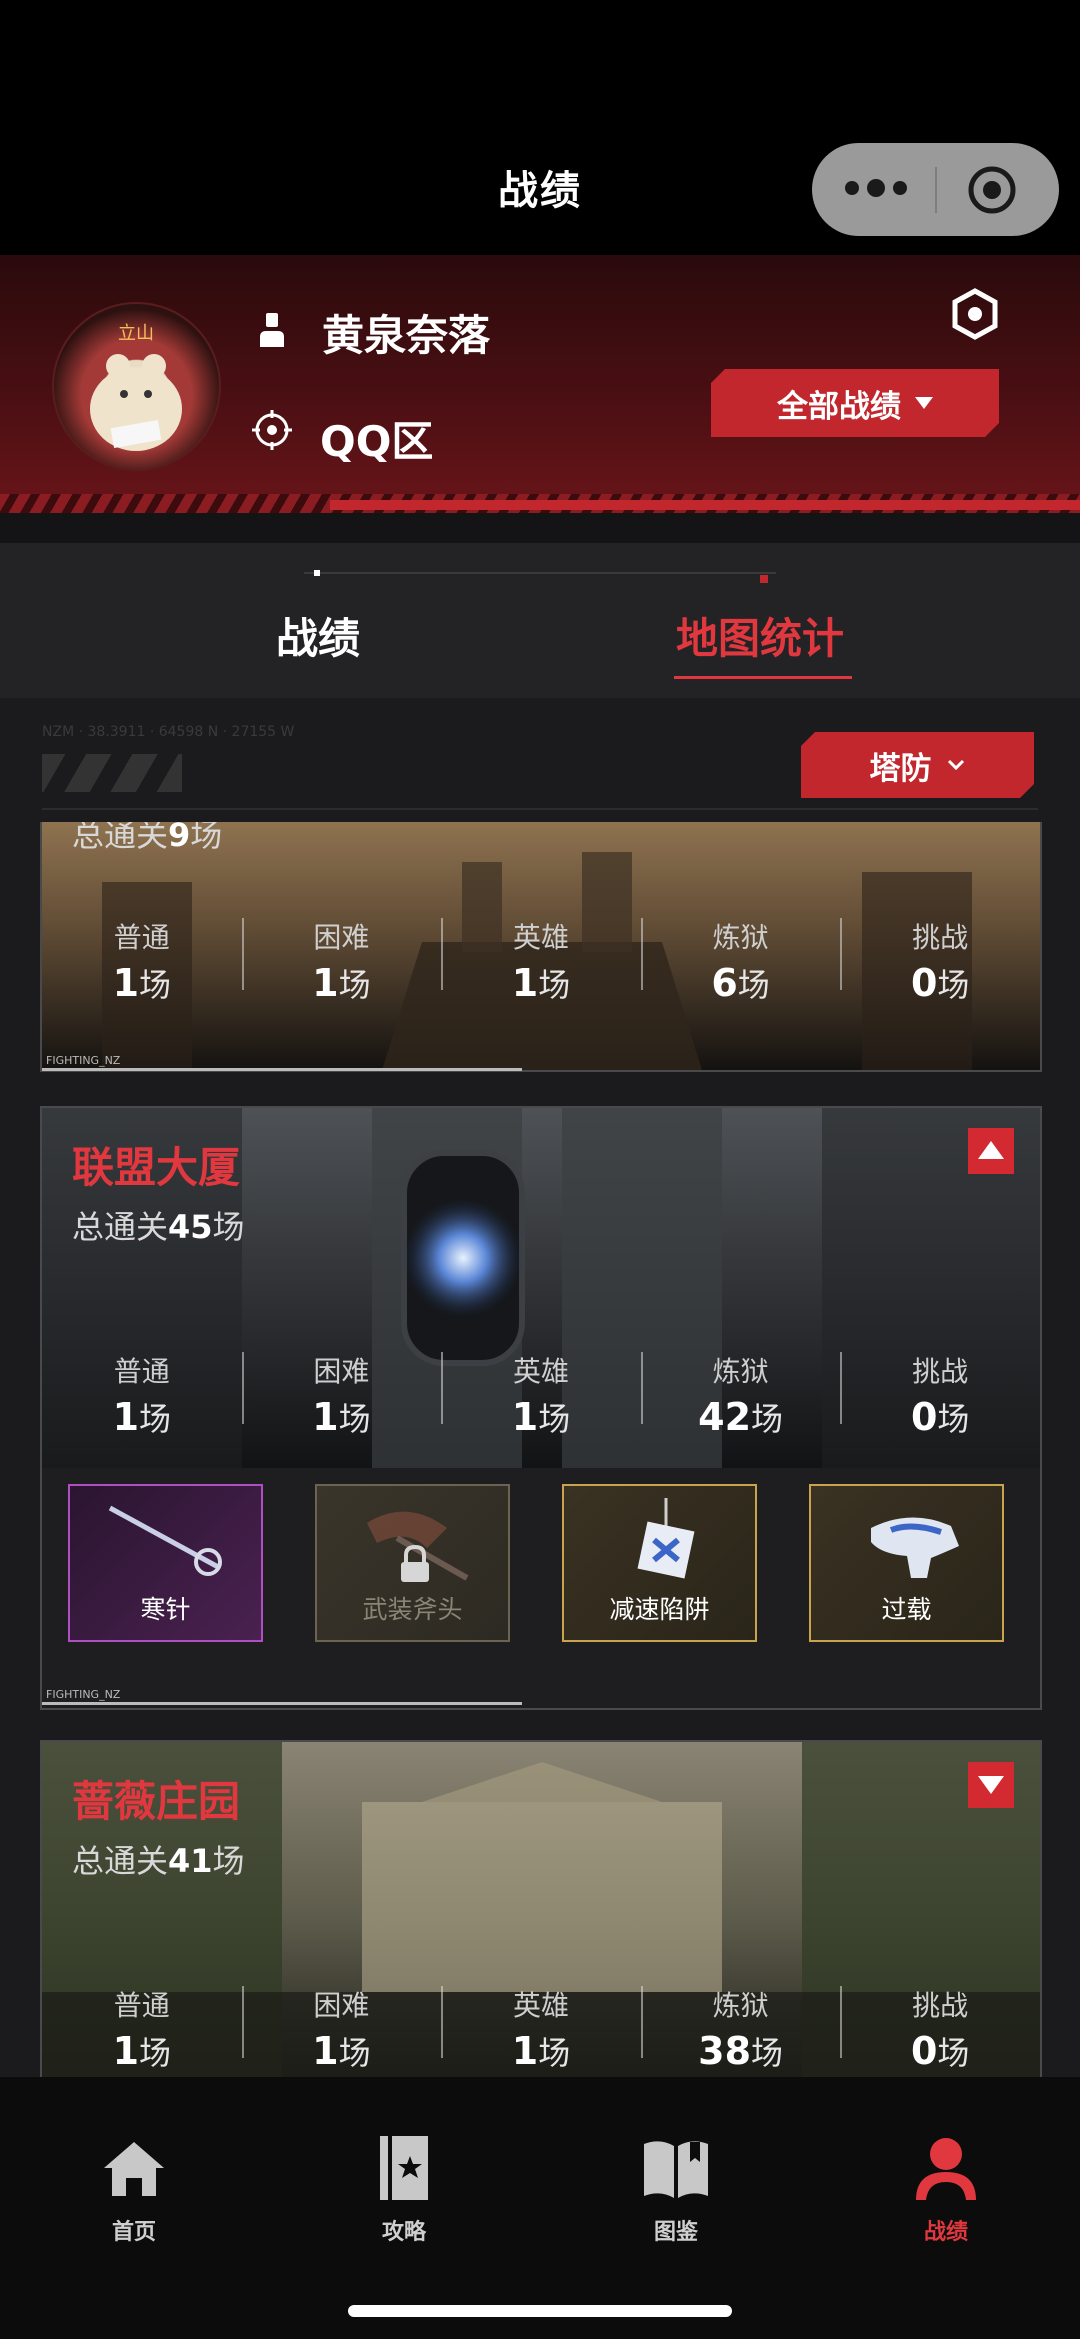 The image size is (1080, 2339). What do you see at coordinates (158, 1861) in the screenshot?
I see `map-total: 总通关41场` at bounding box center [158, 1861].